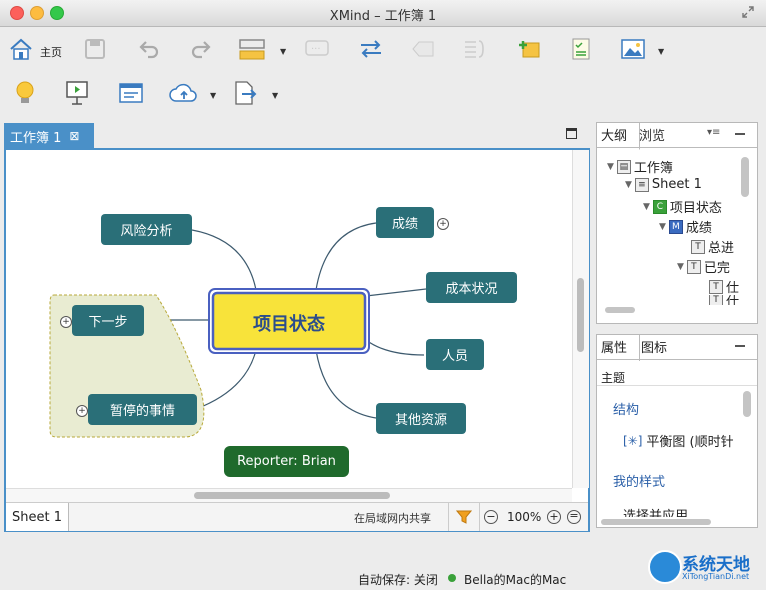 The height and width of the screenshot is (590, 766). Describe the element at coordinates (641, 184) in the screenshot. I see `sheet-icon: ≡` at that location.